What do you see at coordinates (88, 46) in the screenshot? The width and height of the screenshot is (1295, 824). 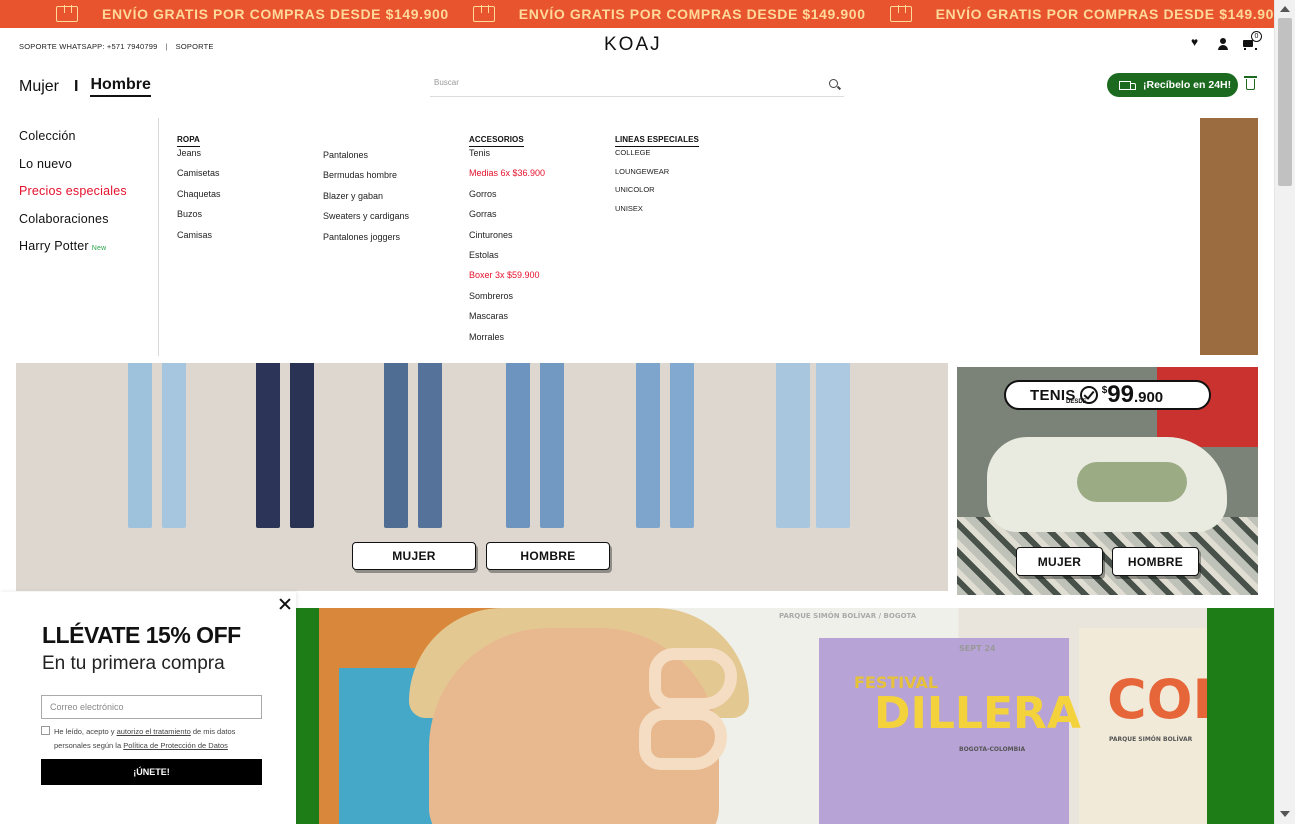 I see `support-whatsapp-link: SOPORTE WHATSAPP: +571 7940799` at bounding box center [88, 46].